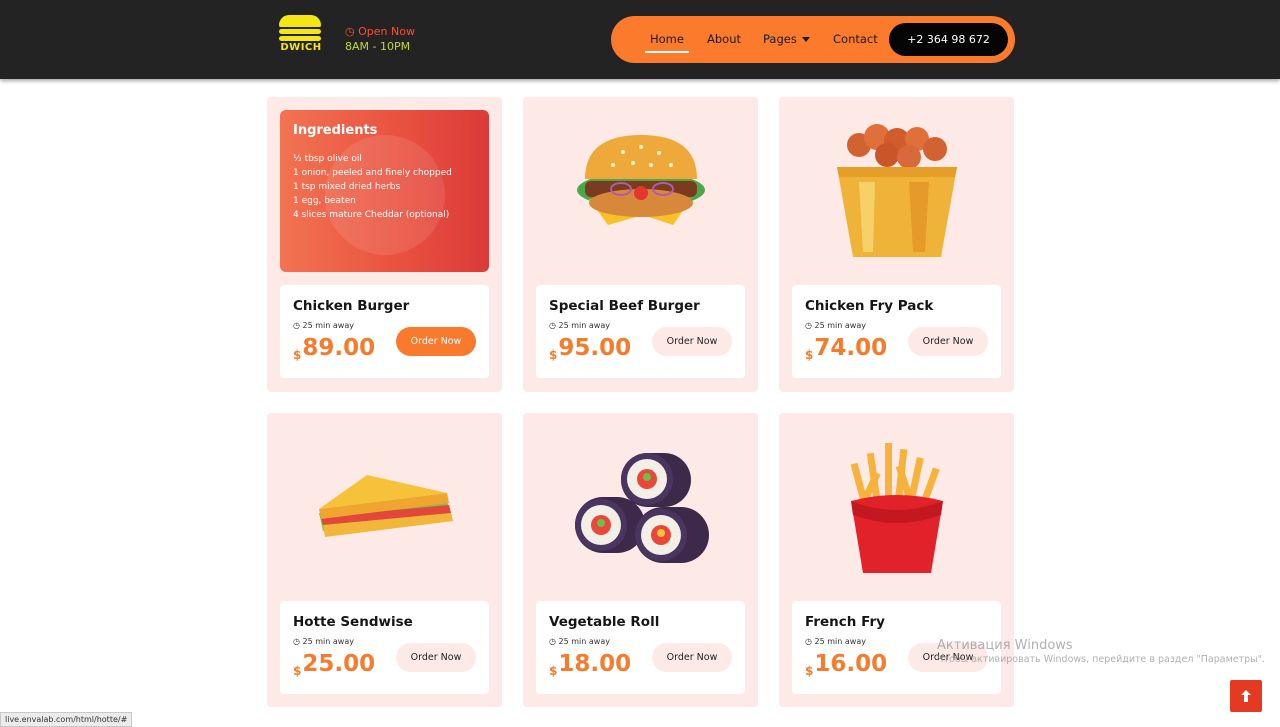  Describe the element at coordinates (385, 195) in the screenshot. I see `burger-silhouette-icon` at that location.